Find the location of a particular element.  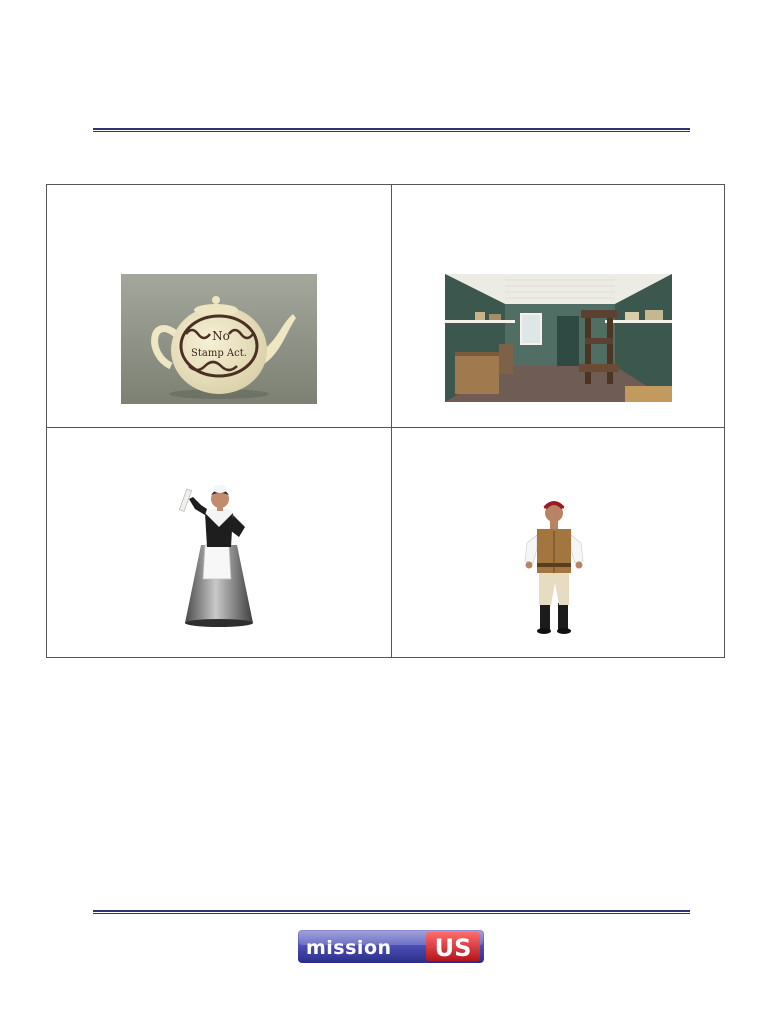

mission-us-logo: mission US is located at coordinates (391, 946).